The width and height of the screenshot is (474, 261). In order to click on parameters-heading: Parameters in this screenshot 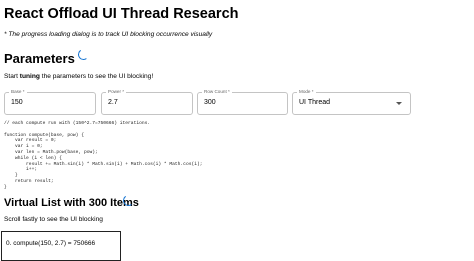, I will do `click(39, 58)`.